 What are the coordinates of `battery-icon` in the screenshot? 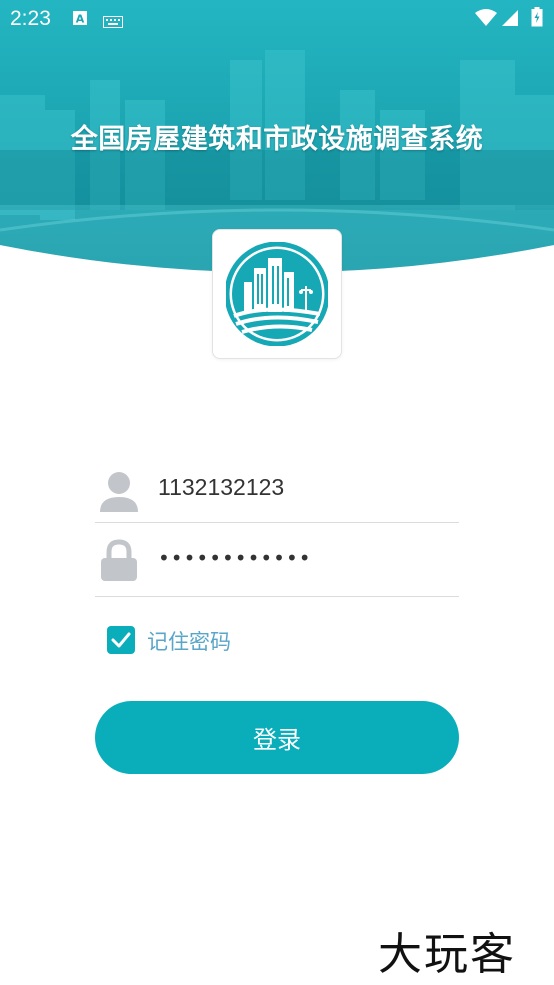 It's located at (537, 19).